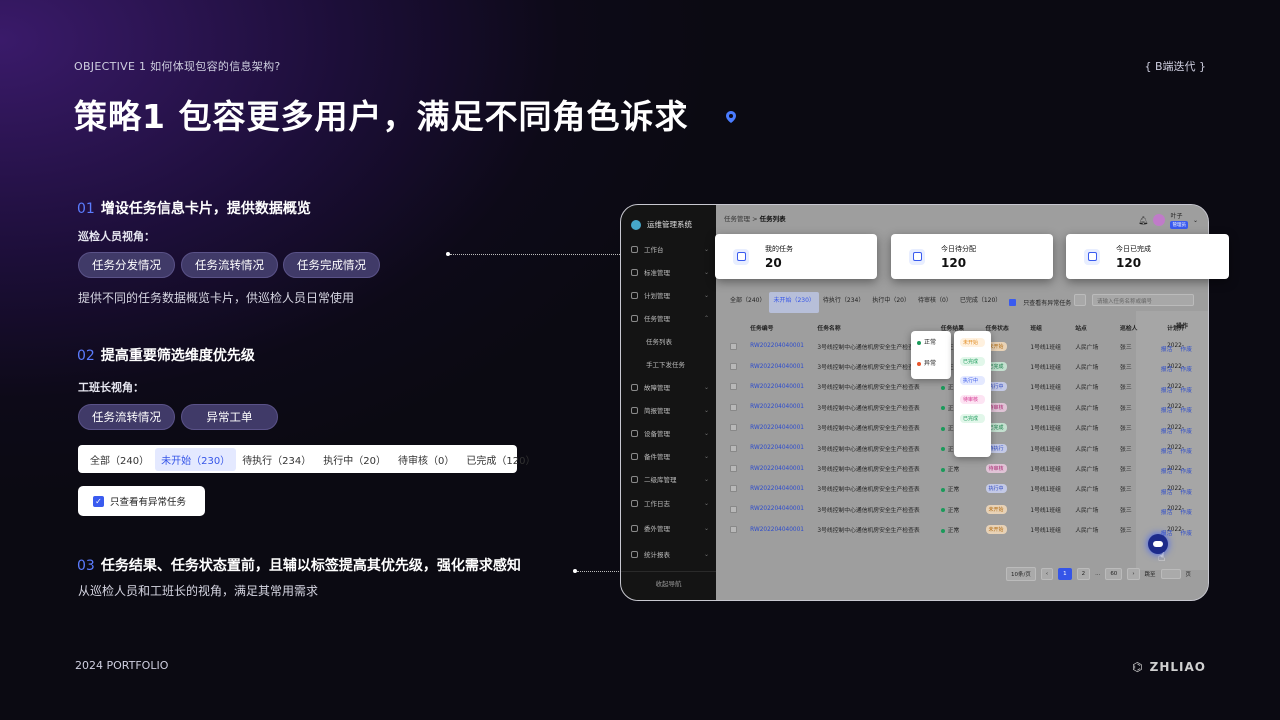 The image size is (1280, 720). Describe the element at coordinates (972, 256) in the screenshot. I see `stat-card-today-pending: 今日待分配 120` at that location.